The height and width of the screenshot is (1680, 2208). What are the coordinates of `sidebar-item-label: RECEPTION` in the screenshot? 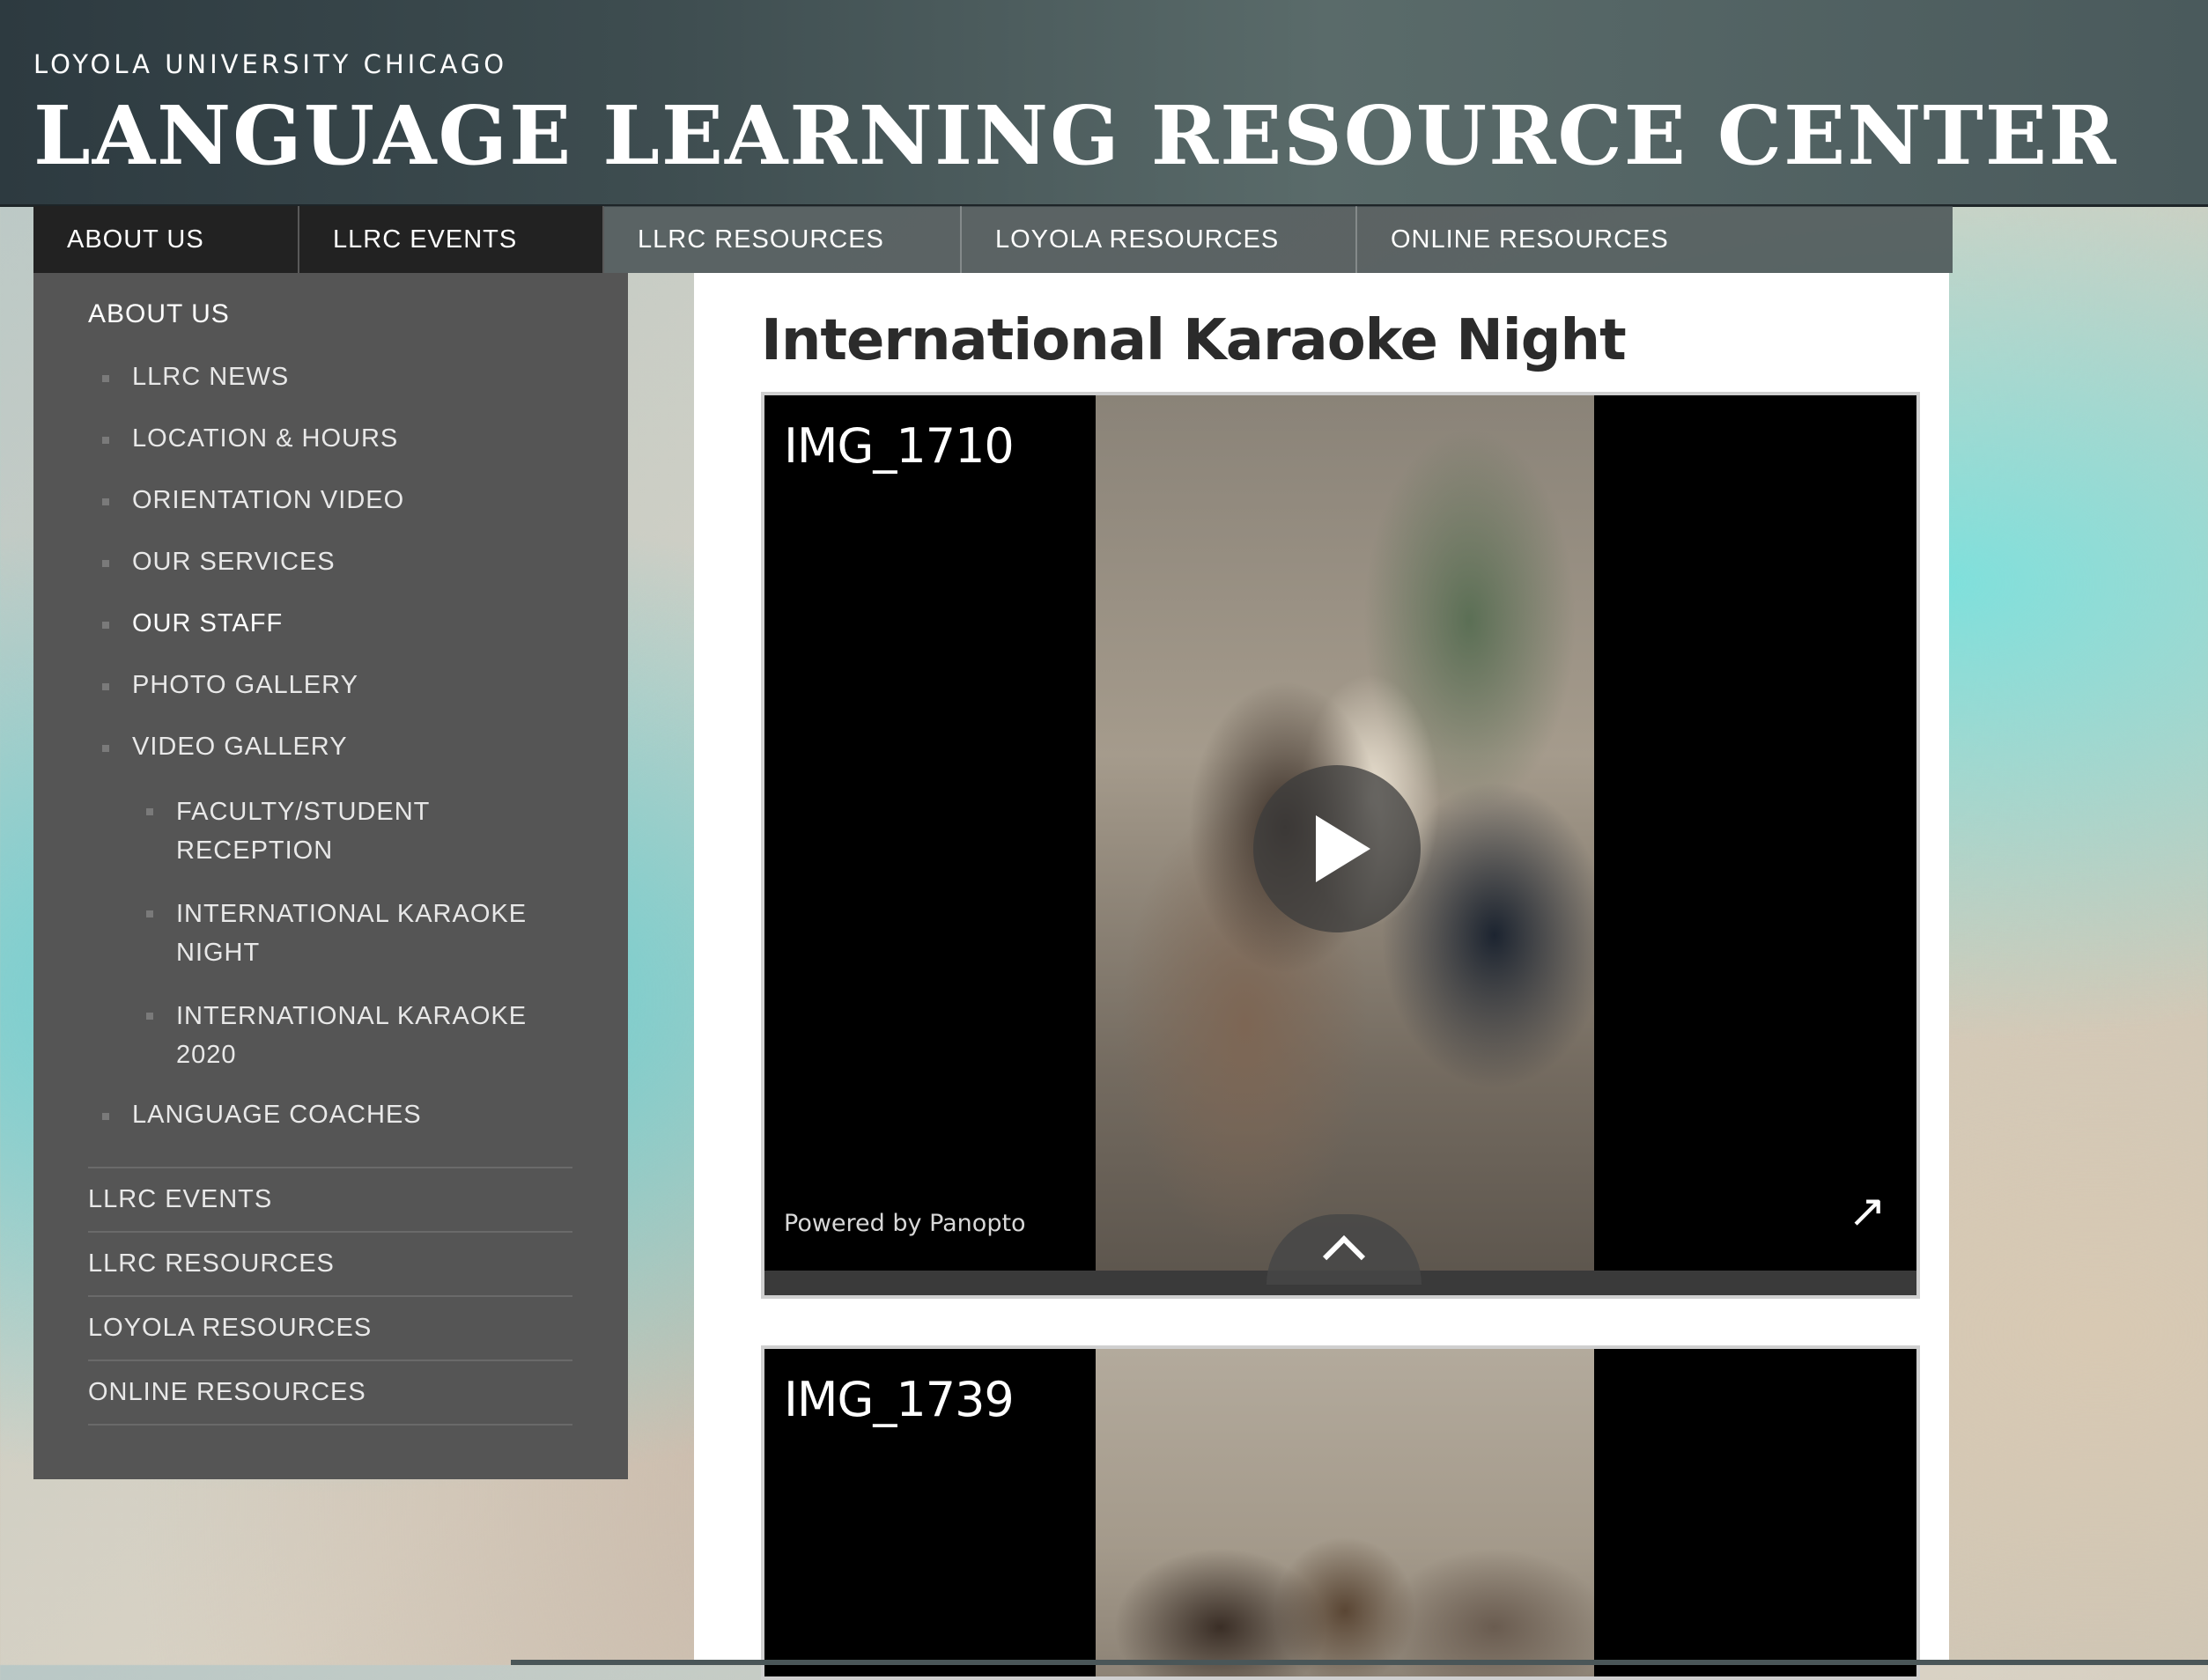 It's located at (255, 850).